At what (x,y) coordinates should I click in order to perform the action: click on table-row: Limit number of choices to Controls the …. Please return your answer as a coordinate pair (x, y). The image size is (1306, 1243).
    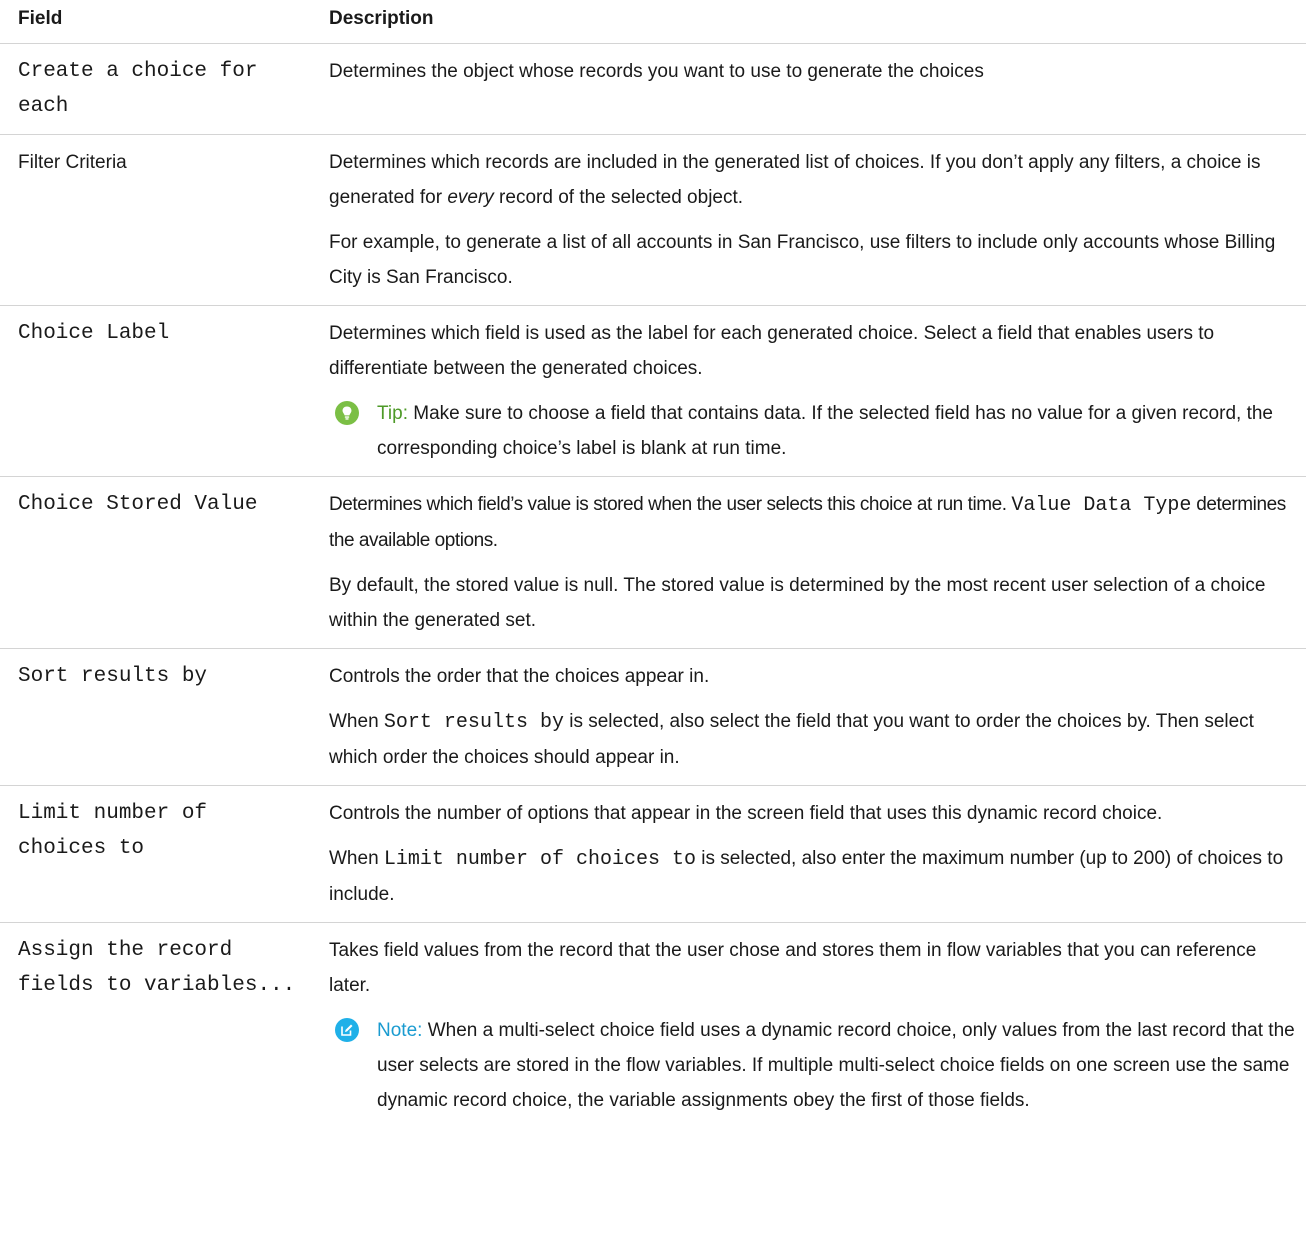
    Looking at the image, I should click on (653, 854).